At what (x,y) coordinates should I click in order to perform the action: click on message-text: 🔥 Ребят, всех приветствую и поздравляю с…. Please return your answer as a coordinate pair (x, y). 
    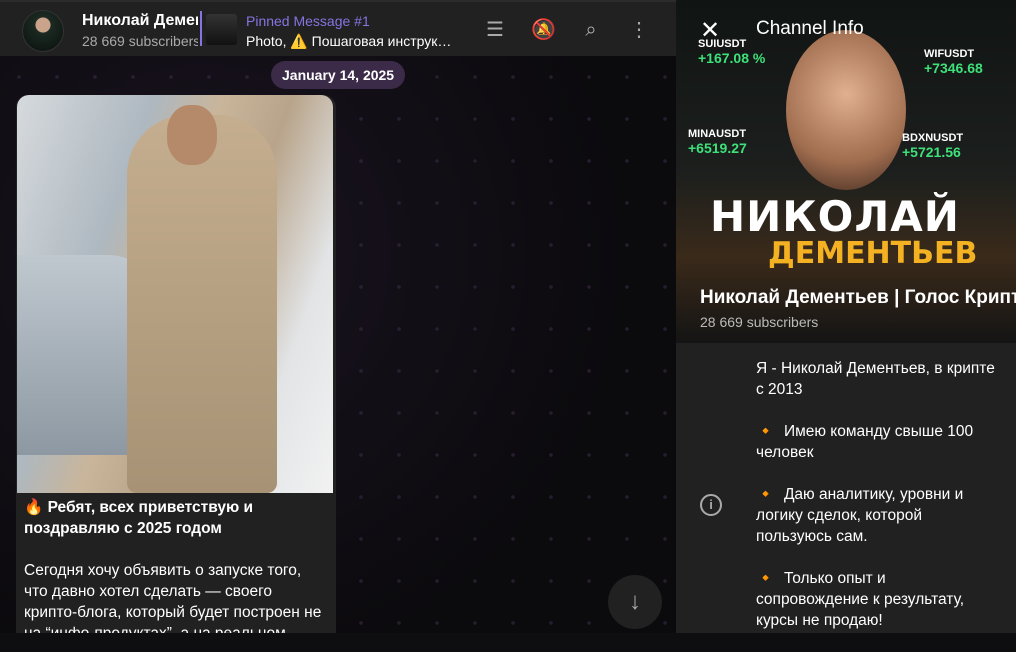
    Looking at the image, I should click on (176, 565).